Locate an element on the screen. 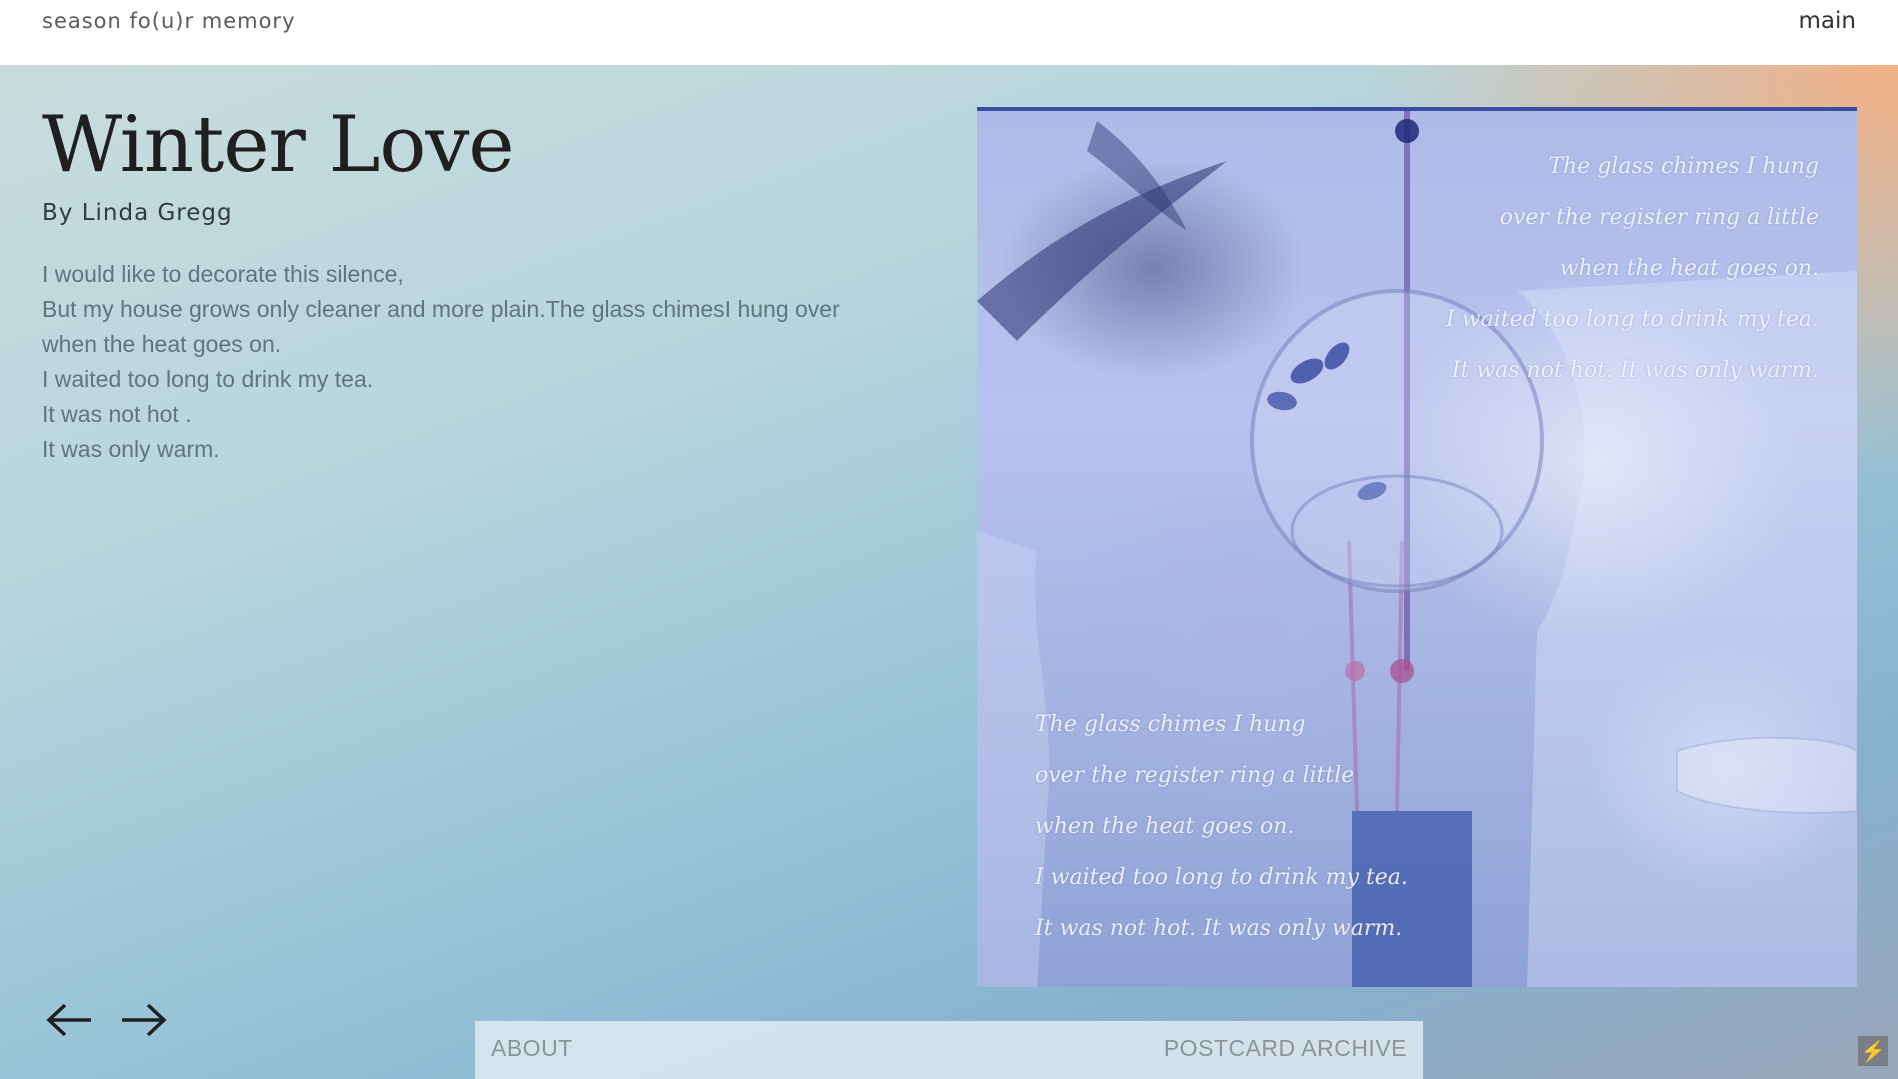 The image size is (1898, 1079). postcard-archive-link: POSTCARD ARCHIVE is located at coordinates (1285, 1048).